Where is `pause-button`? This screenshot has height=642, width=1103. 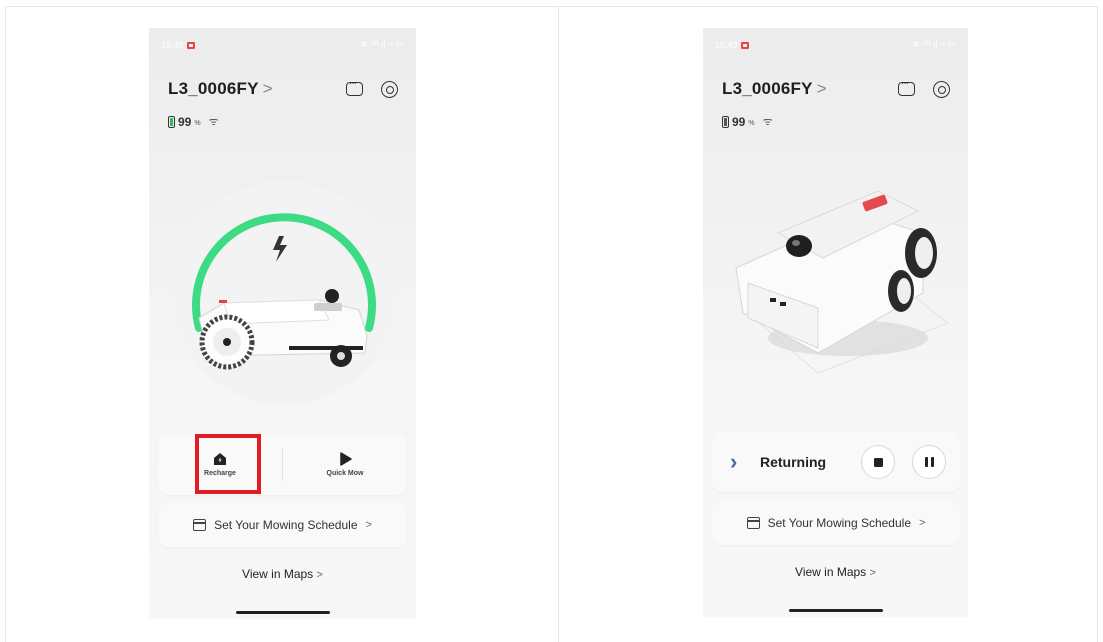
pause-button is located at coordinates (929, 462).